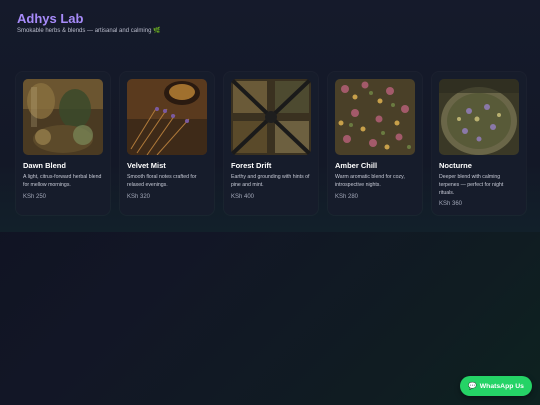  What do you see at coordinates (347, 196) in the screenshot?
I see `product-price: KSh 280` at bounding box center [347, 196].